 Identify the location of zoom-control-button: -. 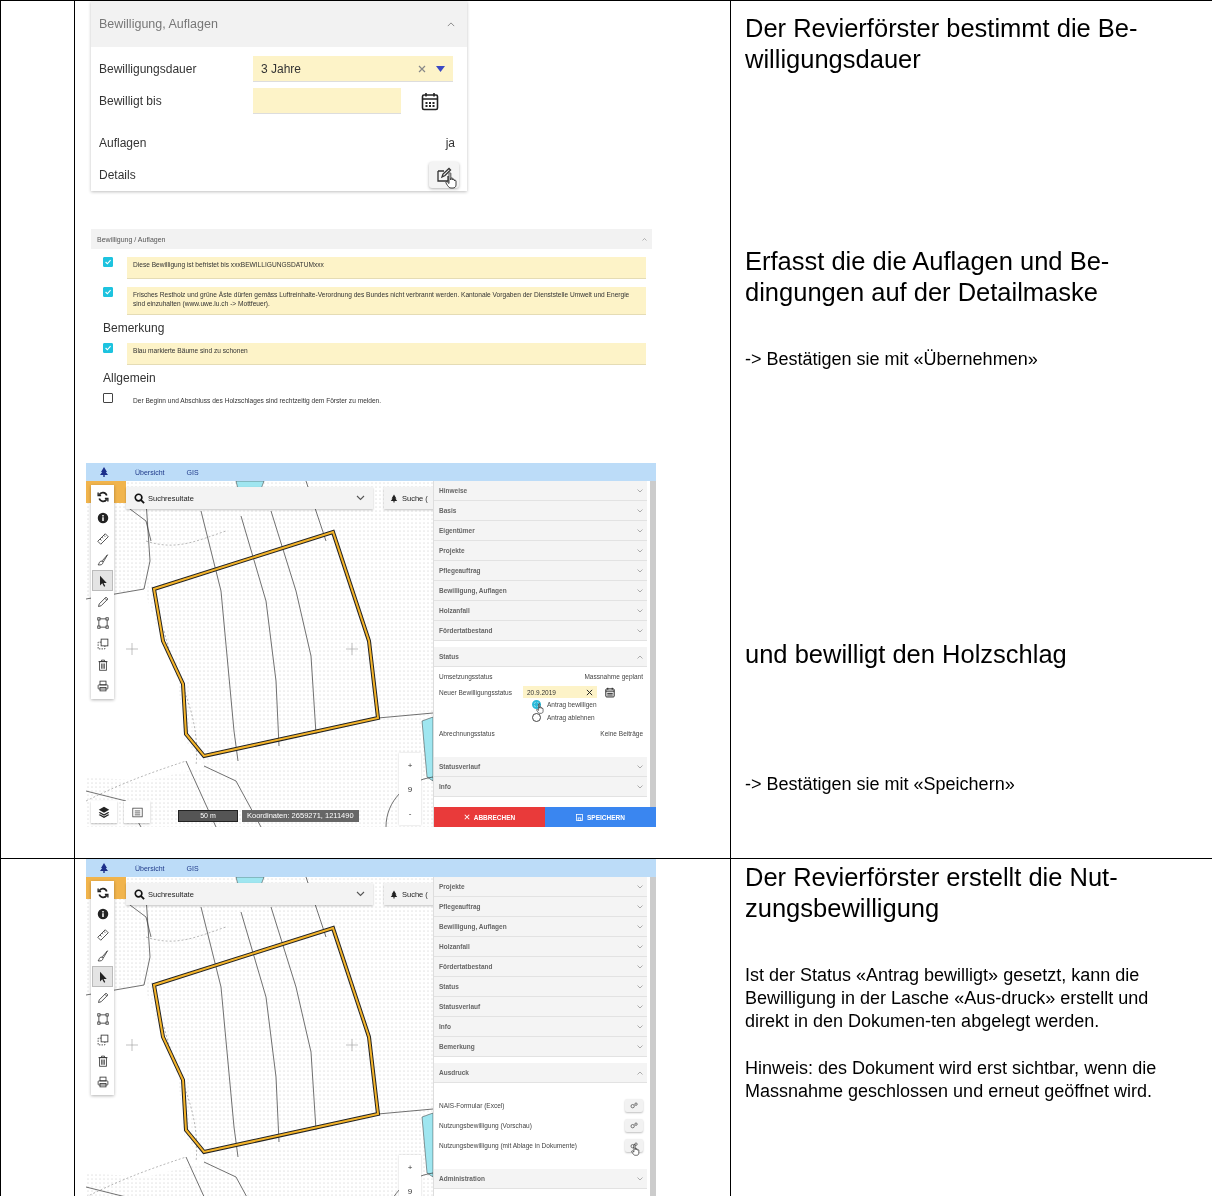
(410, 813).